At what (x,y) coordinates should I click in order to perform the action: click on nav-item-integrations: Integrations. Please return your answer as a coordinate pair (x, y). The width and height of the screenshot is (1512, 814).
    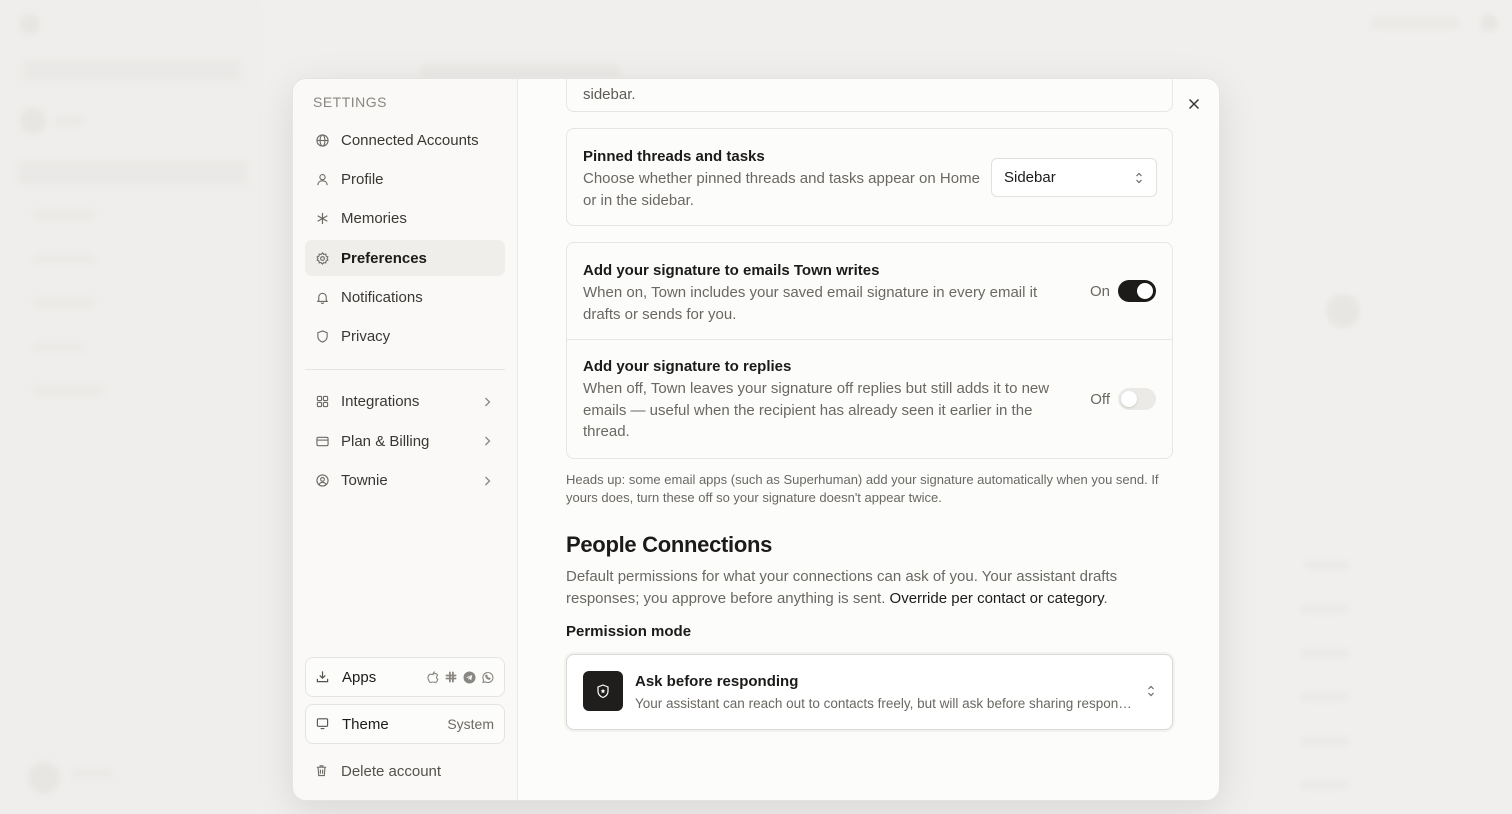
    Looking at the image, I should click on (405, 402).